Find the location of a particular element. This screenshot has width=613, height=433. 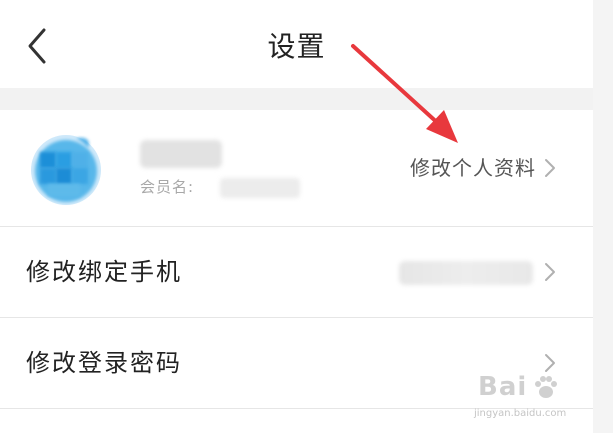

page-title: 设置 is located at coordinates (296, 46).